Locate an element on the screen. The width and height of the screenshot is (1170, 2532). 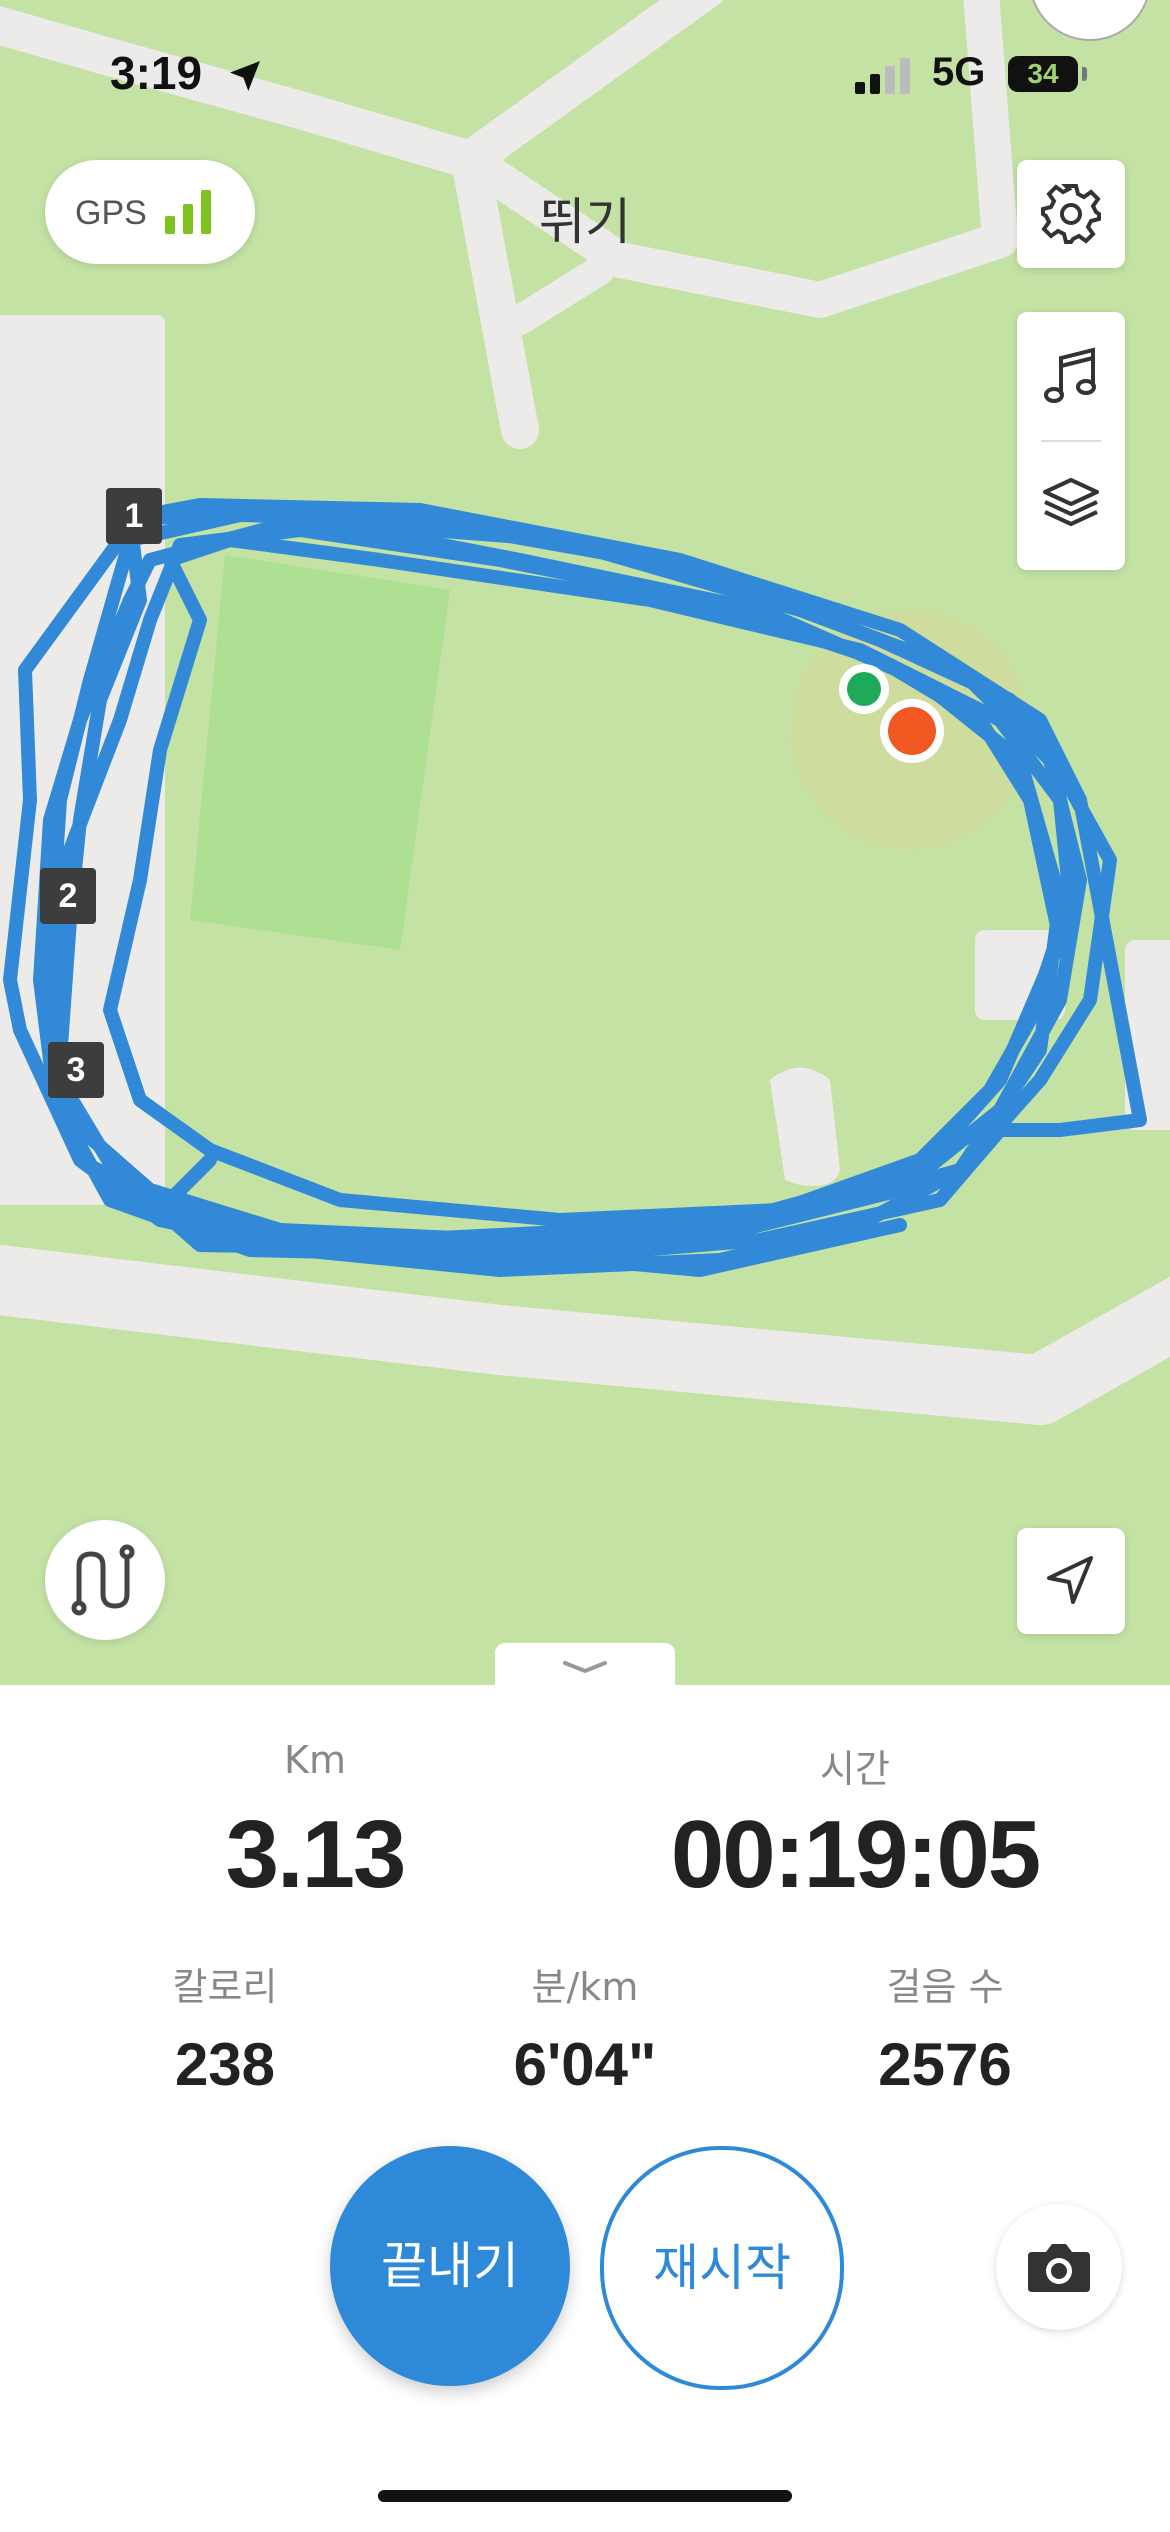
resume-button: 재시작 is located at coordinates (722, 2268).